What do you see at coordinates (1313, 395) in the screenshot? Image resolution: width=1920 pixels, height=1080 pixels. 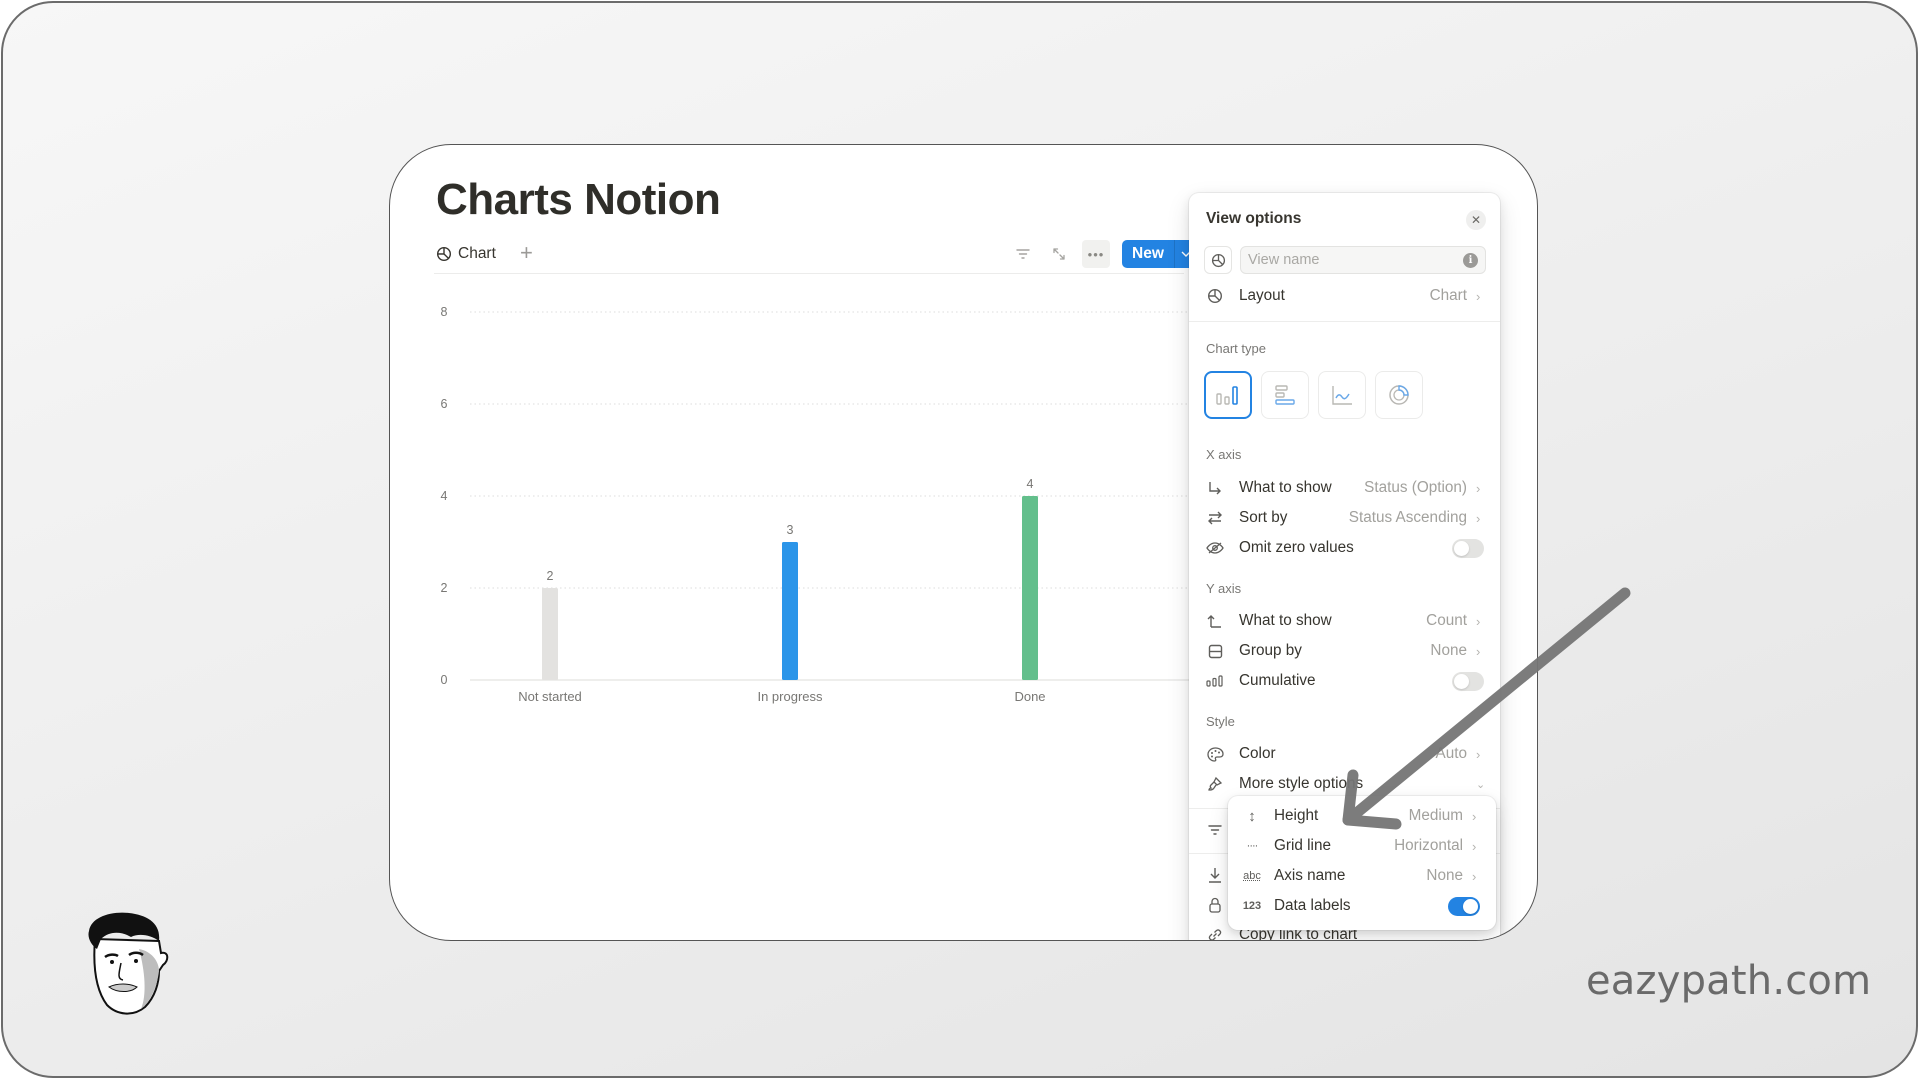 I see `chart-type-selector` at bounding box center [1313, 395].